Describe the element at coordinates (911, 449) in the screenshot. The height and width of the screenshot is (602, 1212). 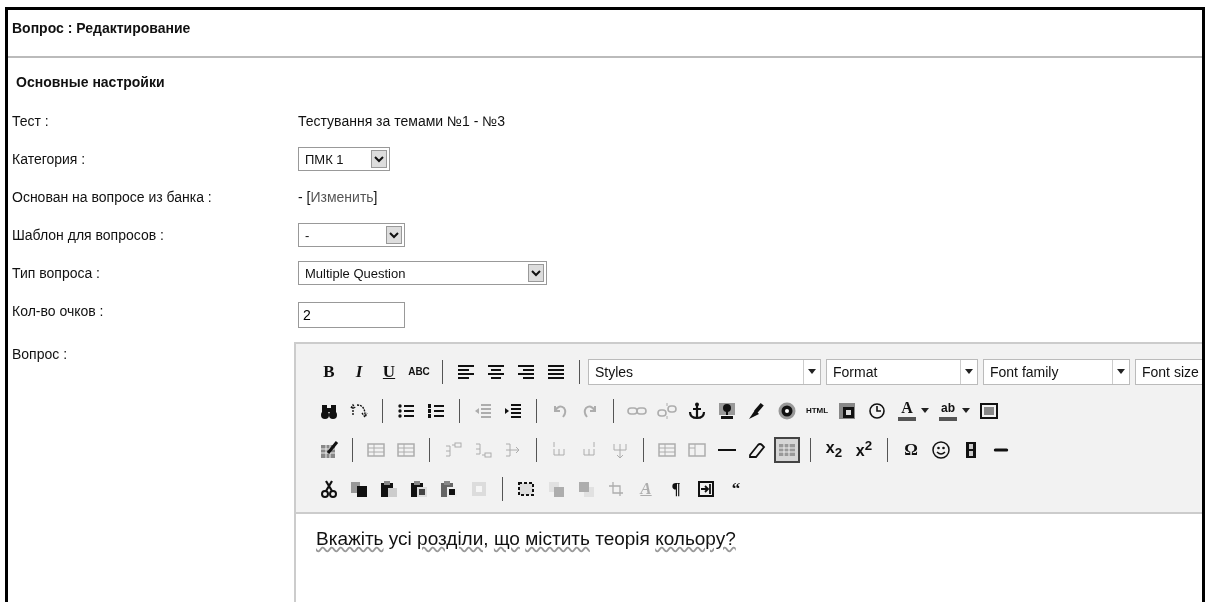
I see `omega-button: Ω` at that location.